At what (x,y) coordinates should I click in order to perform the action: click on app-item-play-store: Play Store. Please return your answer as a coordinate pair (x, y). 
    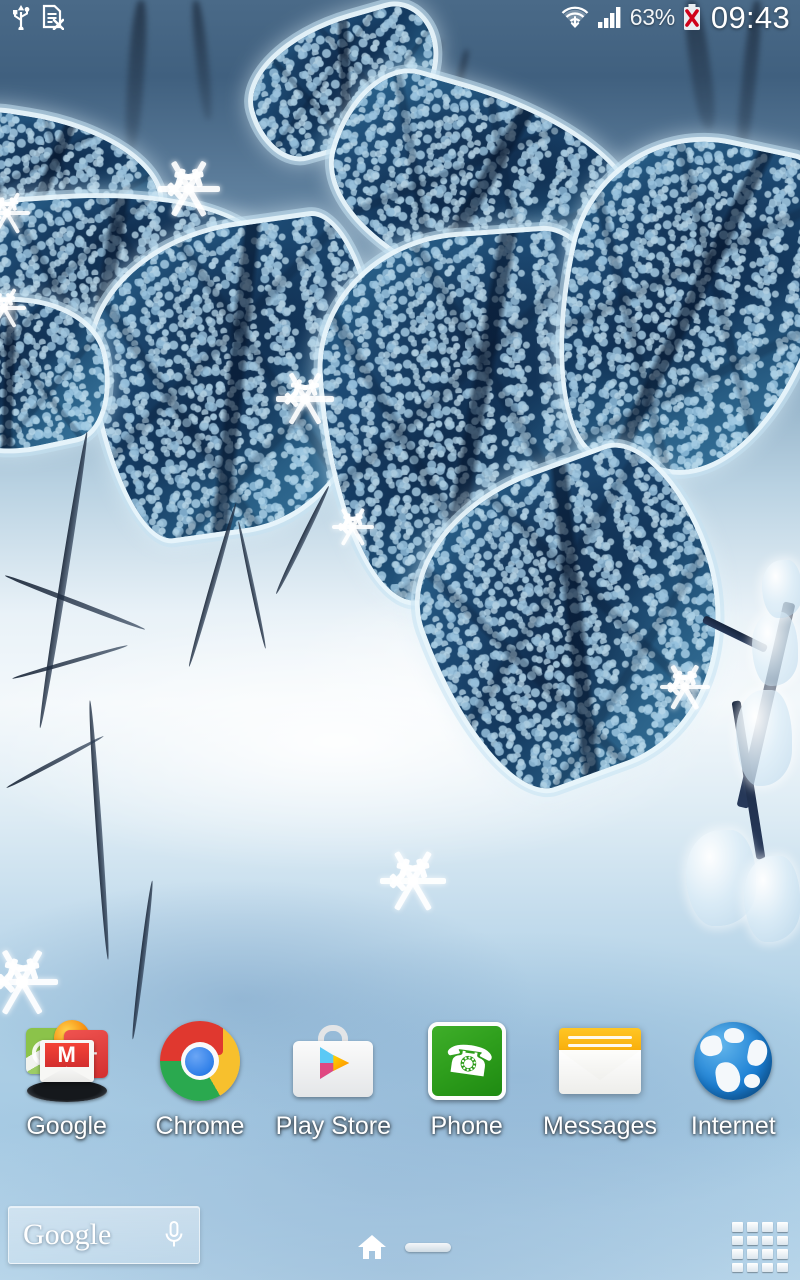
    Looking at the image, I should click on (333, 1085).